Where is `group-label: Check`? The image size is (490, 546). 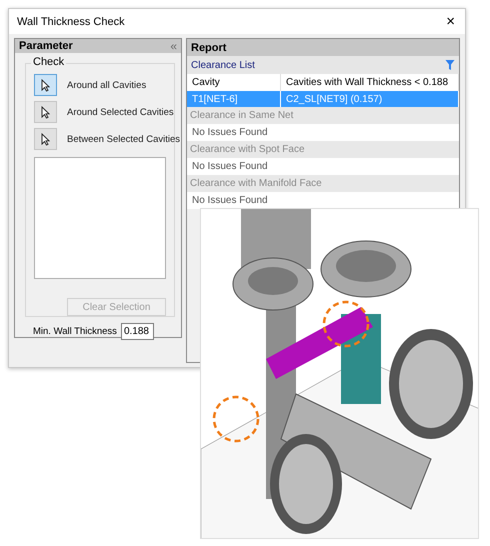
group-label: Check is located at coordinates (48, 62).